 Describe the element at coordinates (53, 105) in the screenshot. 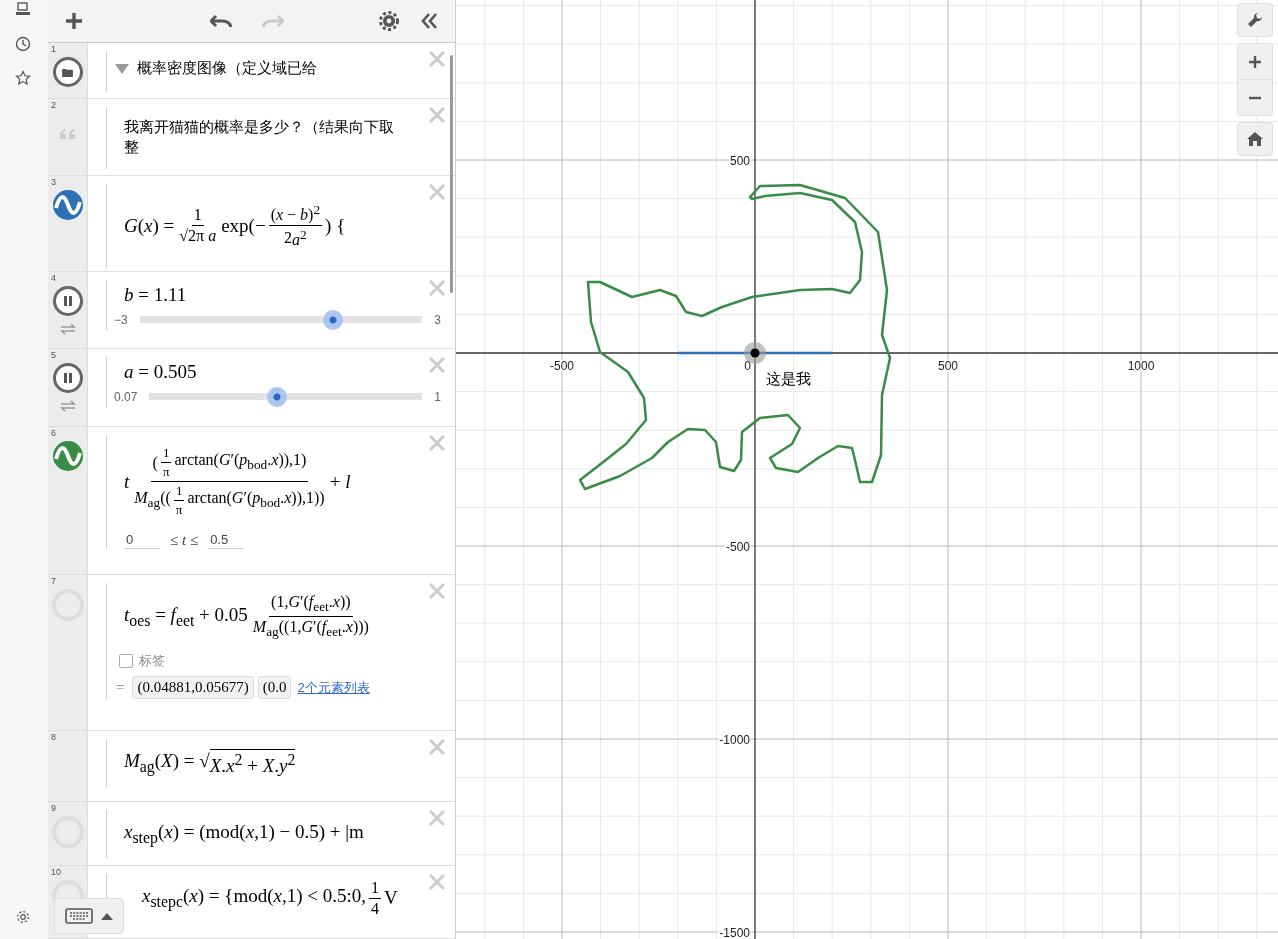

I see `line-number: 2` at that location.